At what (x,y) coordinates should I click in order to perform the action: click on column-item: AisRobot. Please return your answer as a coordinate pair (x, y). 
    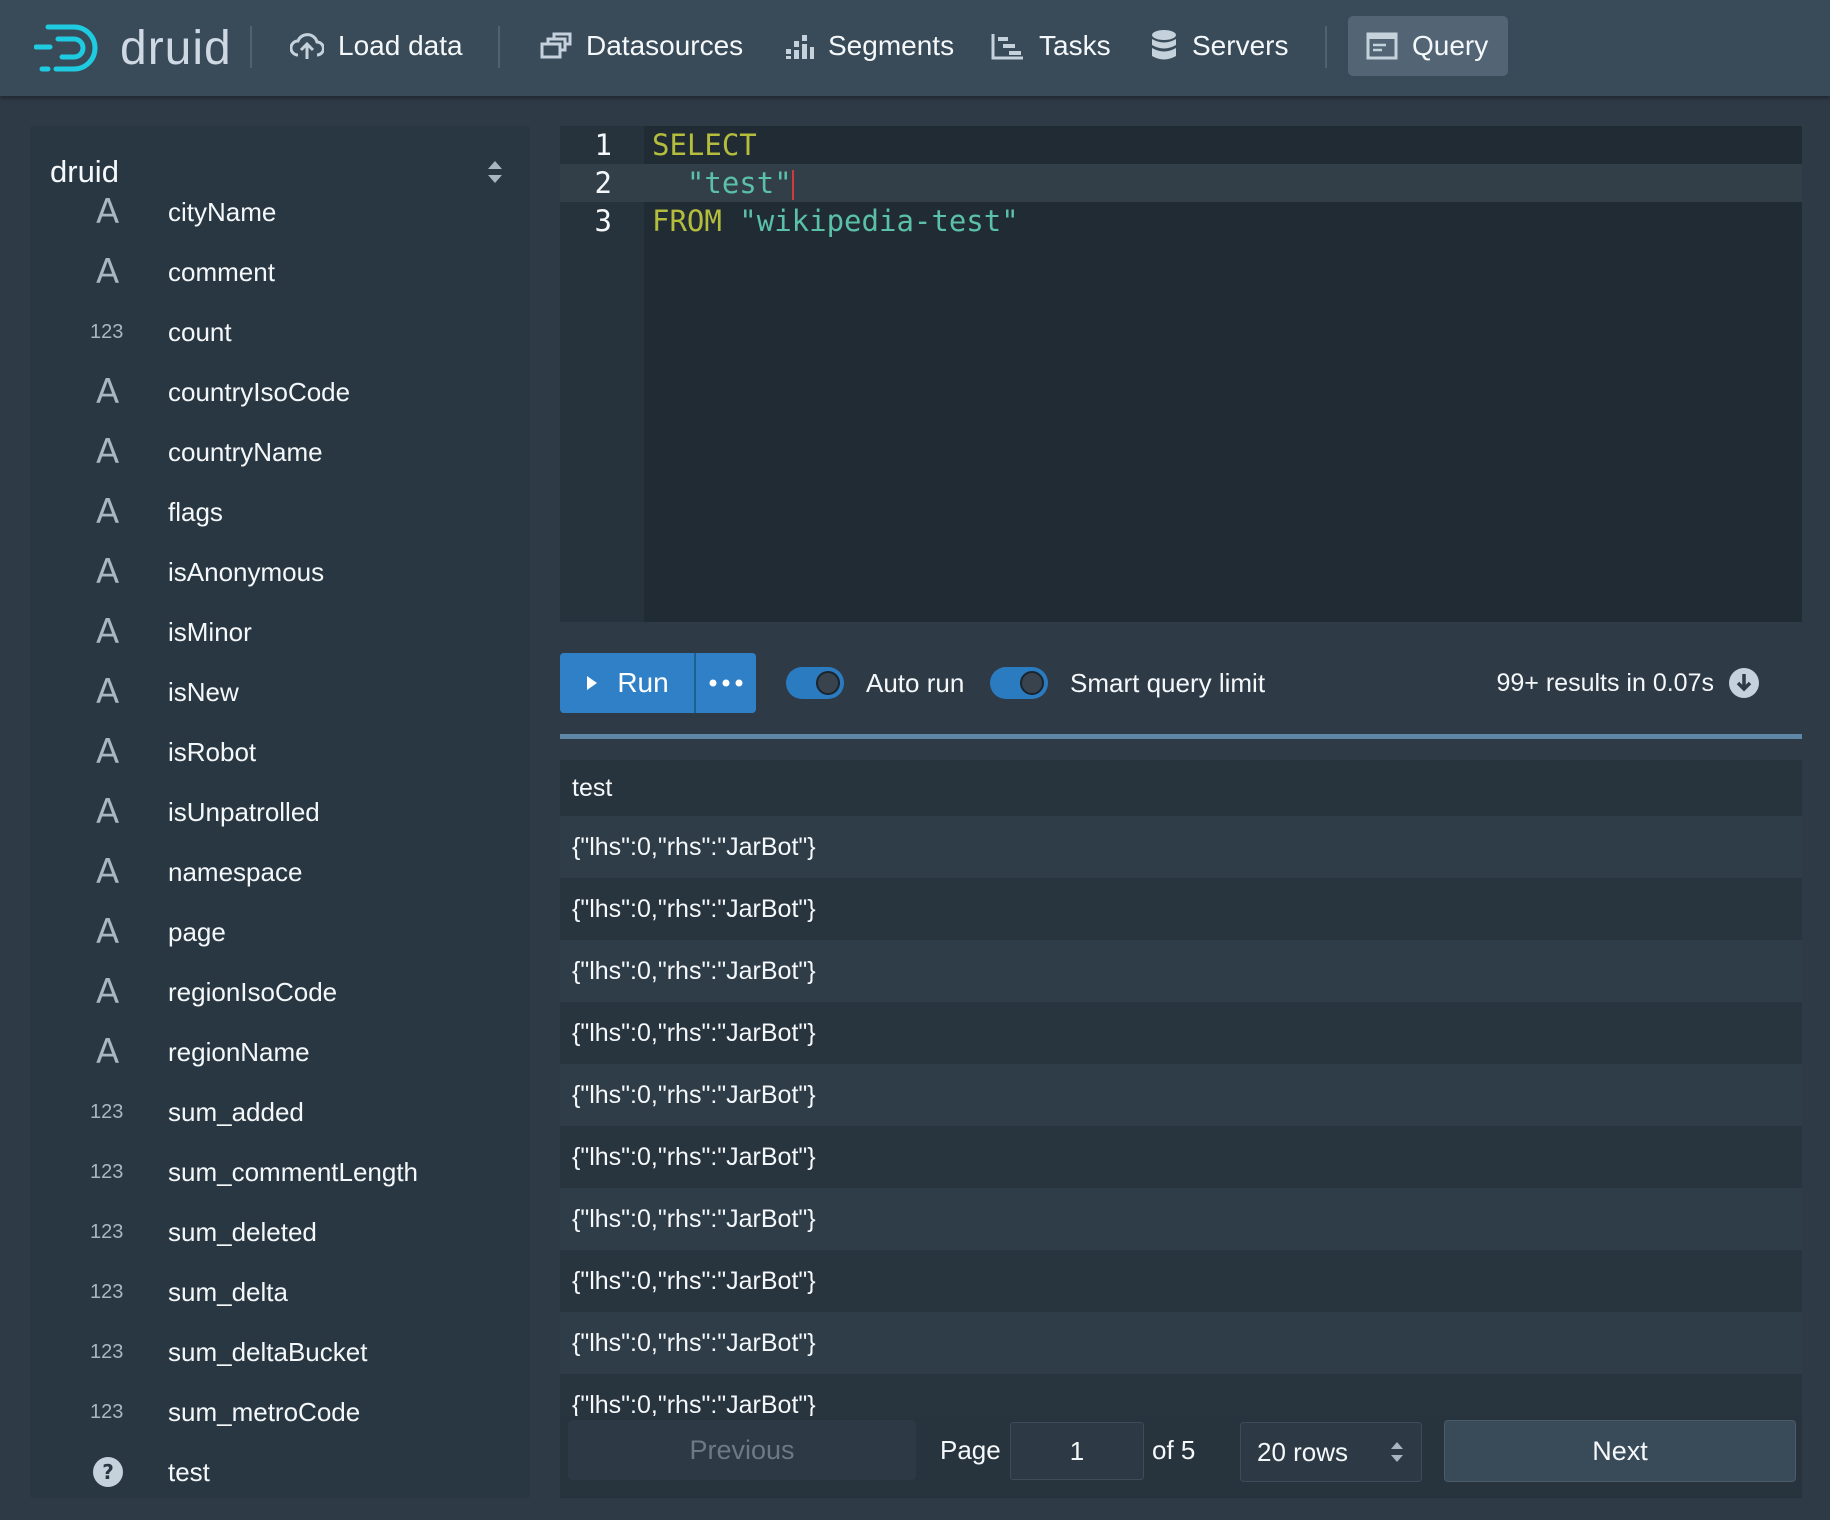
    Looking at the image, I should click on (280, 752).